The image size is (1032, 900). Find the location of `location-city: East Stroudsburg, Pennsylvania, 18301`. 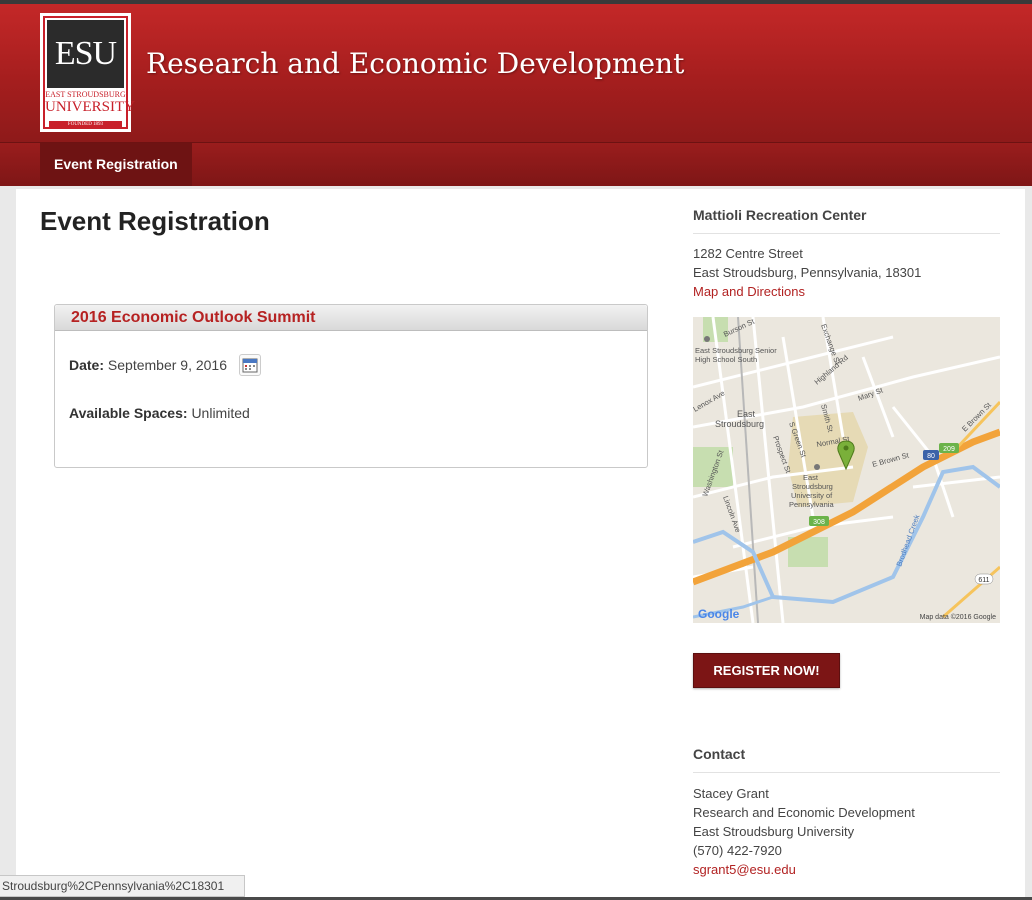

location-city: East Stroudsburg, Pennsylvania, 18301 is located at coordinates (807, 272).